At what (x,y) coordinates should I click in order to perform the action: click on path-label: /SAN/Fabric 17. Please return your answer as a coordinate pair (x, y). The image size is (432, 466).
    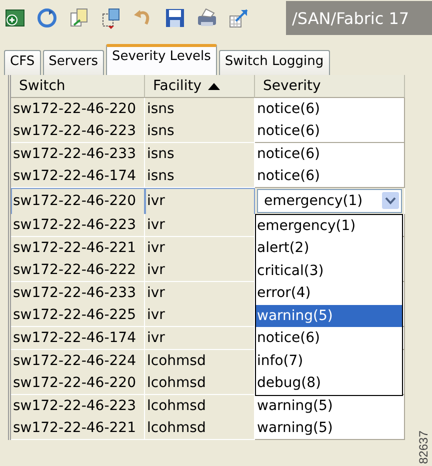
    Looking at the image, I should click on (359, 18).